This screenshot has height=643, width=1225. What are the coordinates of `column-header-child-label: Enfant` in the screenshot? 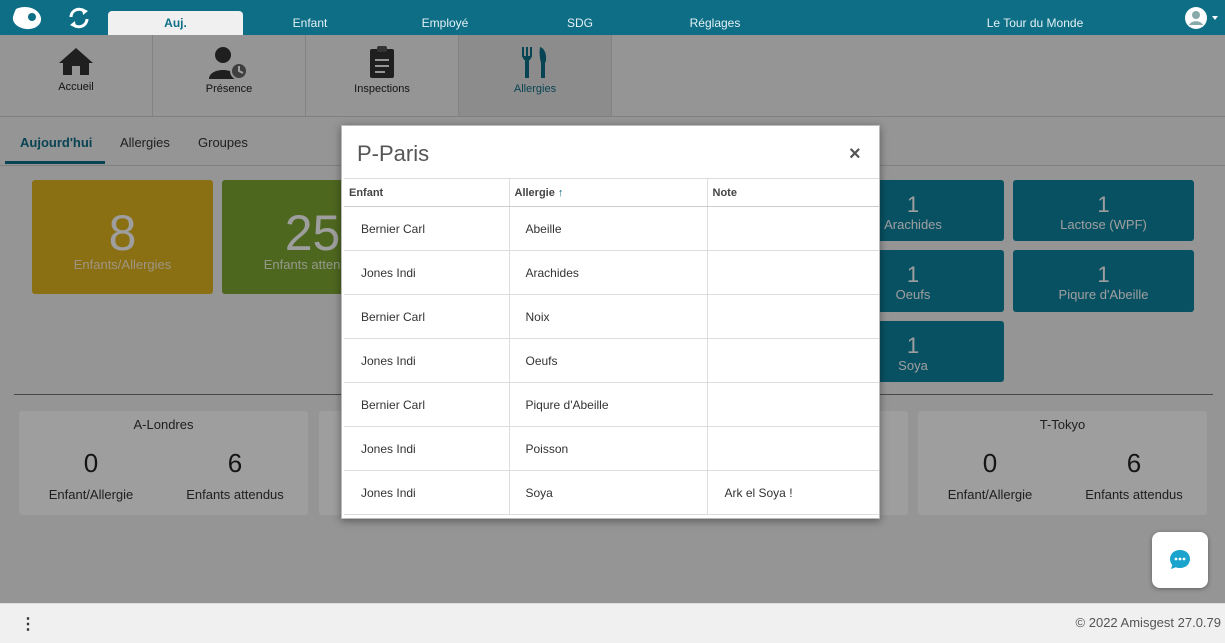 It's located at (366, 192).